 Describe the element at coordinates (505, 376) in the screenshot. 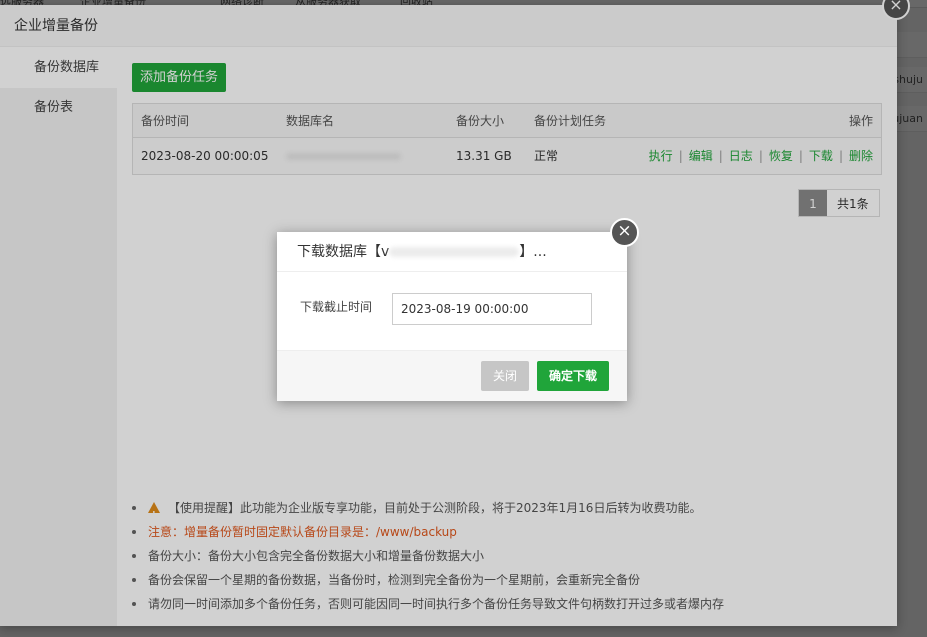

I see `close-button: 关闭` at that location.